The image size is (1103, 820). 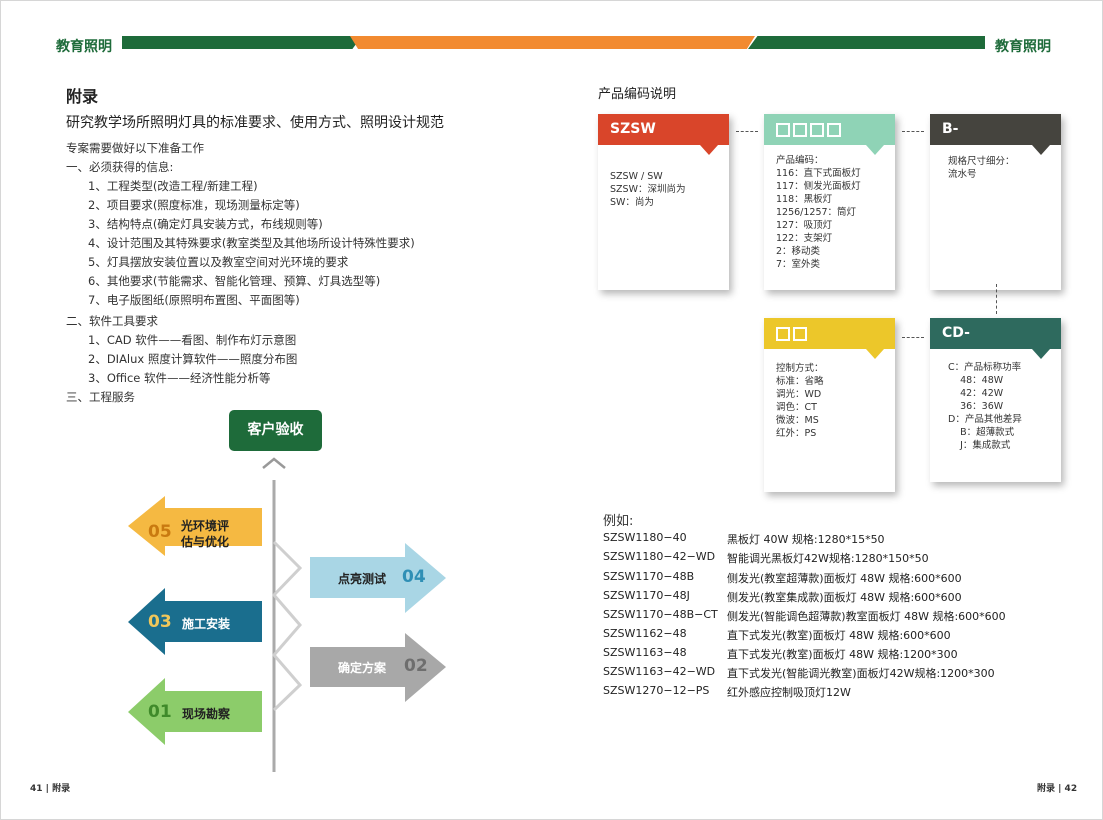 I want to click on card-body: 控制方式： 标准：省略 调光：WD 调色：CT 微波：MS 红外：PS, so click(x=800, y=401).